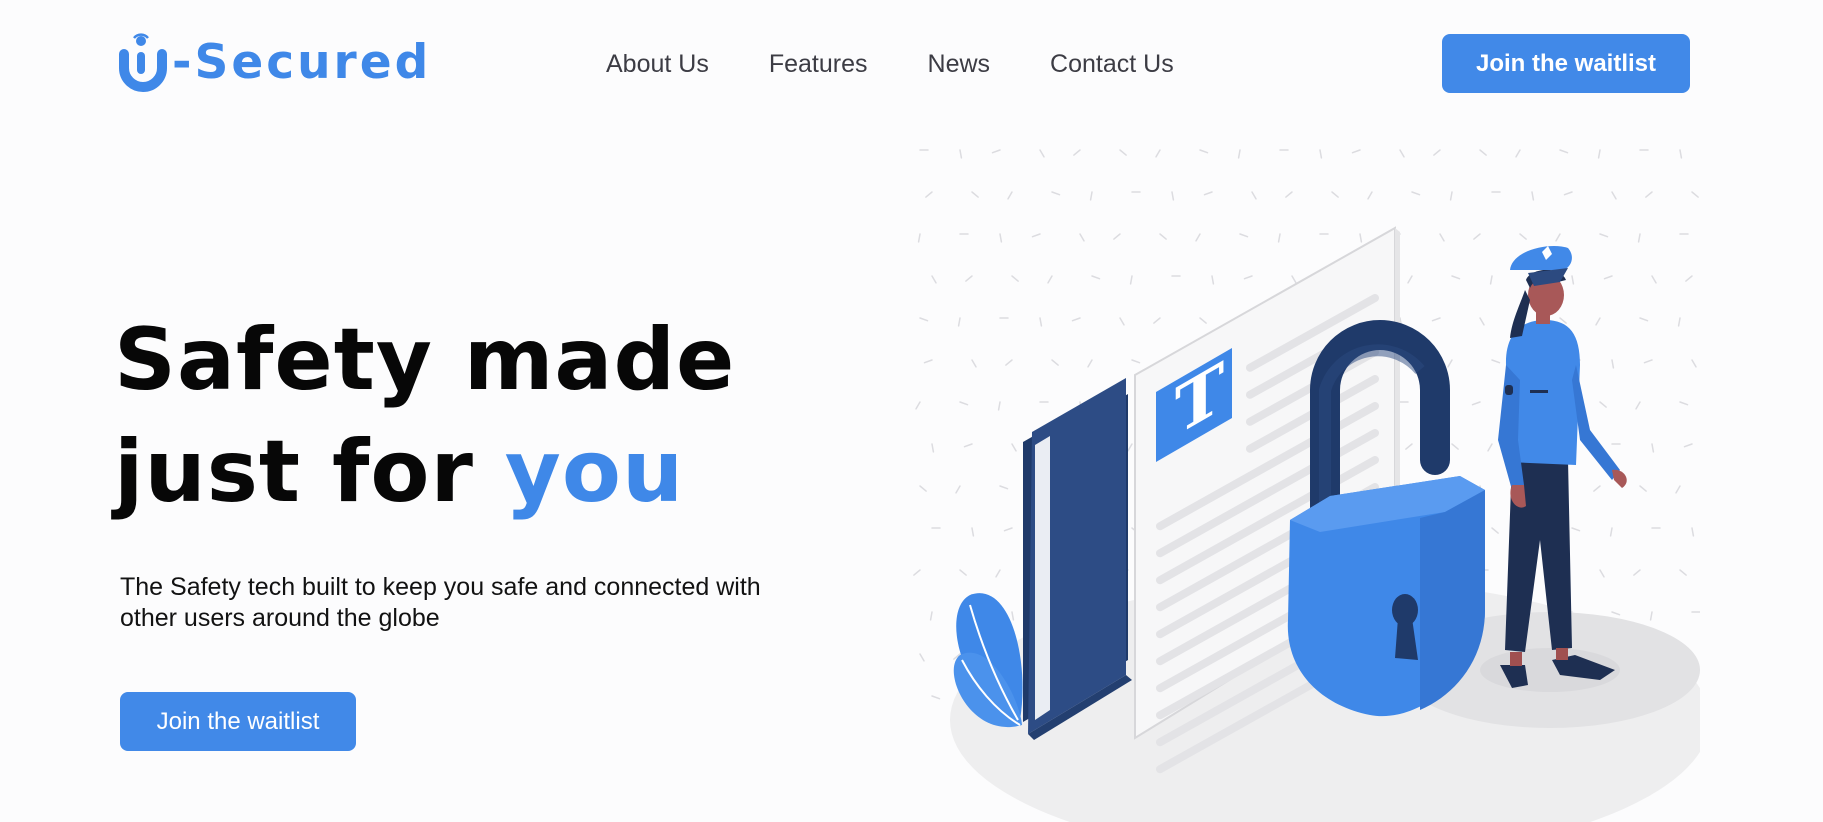 Image resolution: width=1823 pixels, height=822 pixels. I want to click on join-waitlist-header-button: Join the waitlist, so click(1566, 63).